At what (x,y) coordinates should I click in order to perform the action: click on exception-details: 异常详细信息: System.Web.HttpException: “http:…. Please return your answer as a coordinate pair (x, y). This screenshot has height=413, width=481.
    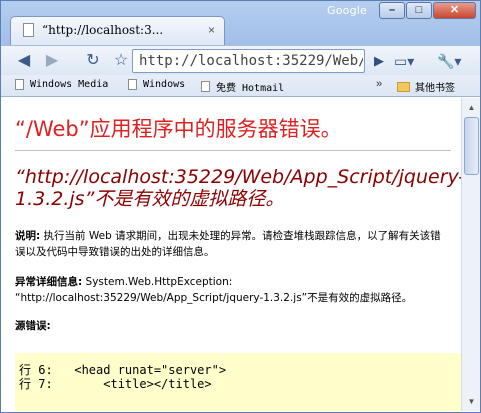
    Looking at the image, I should click on (232, 290).